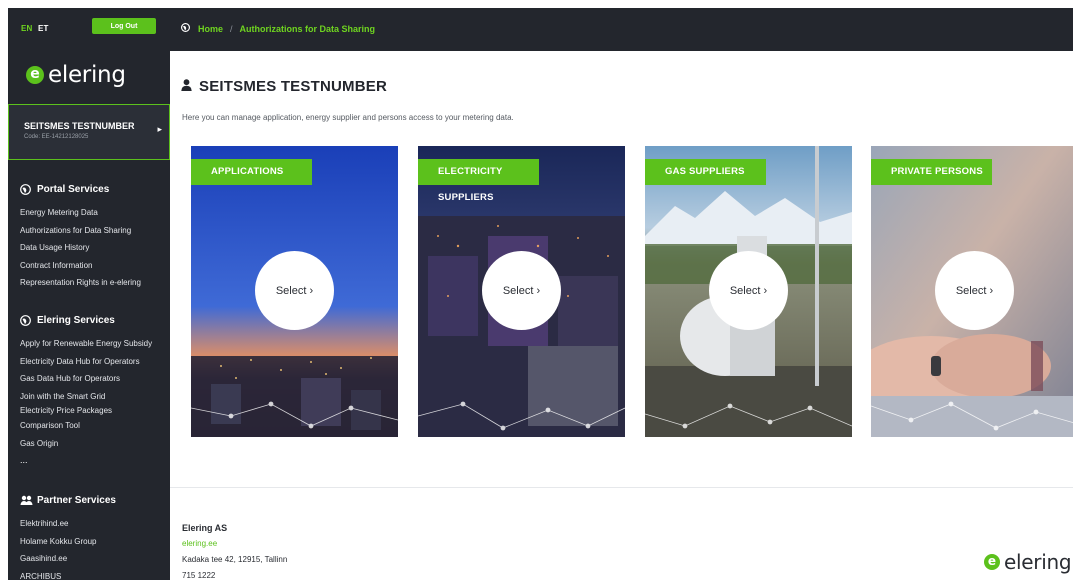 The width and height of the screenshot is (1073, 580). I want to click on section-heading: Partner Services, so click(68, 500).